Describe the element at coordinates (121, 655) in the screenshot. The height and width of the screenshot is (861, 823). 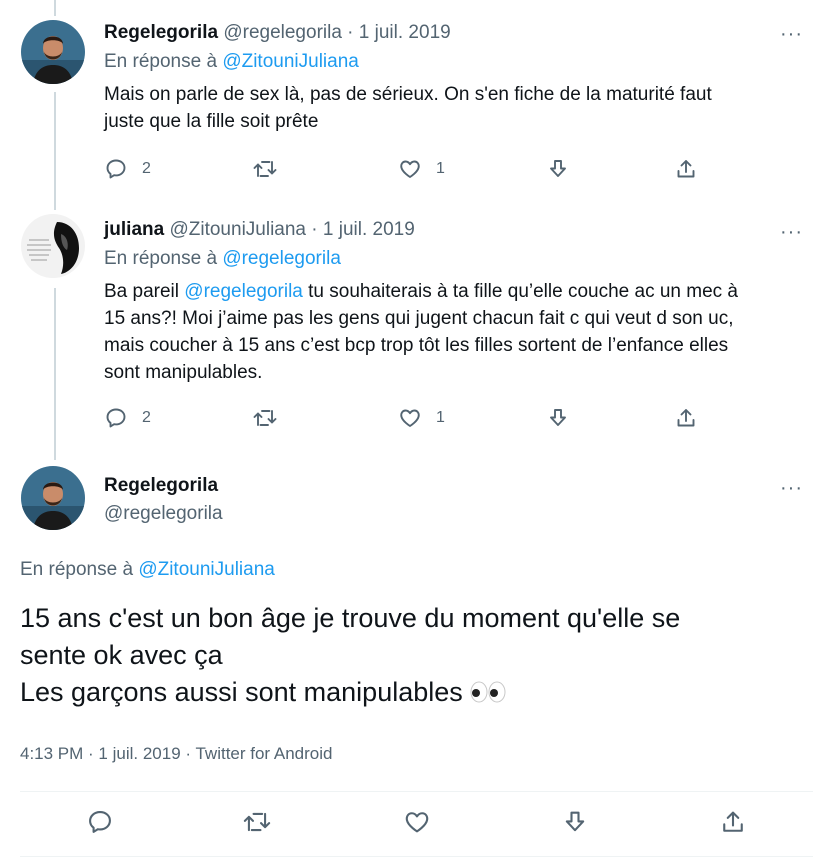
I see `tweet-text-line: sente ok avec ça` at that location.